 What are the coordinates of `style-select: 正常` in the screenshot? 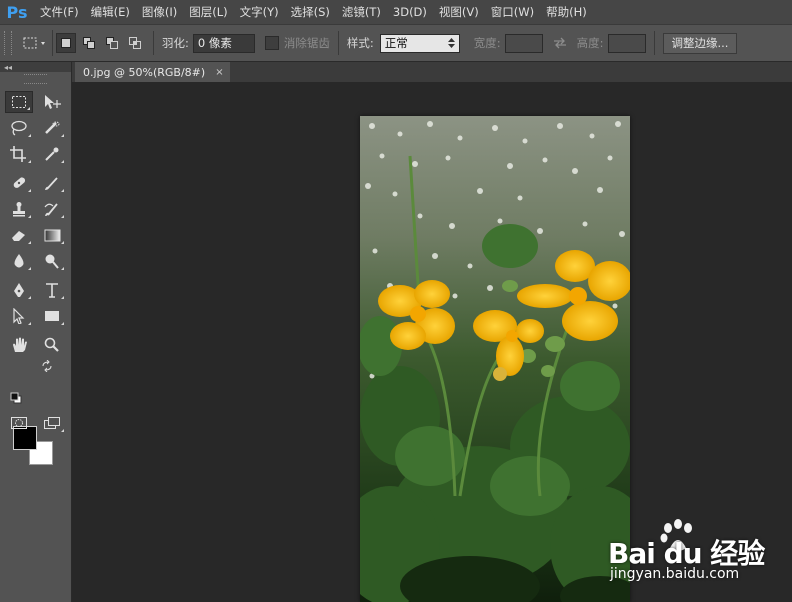 It's located at (419, 43).